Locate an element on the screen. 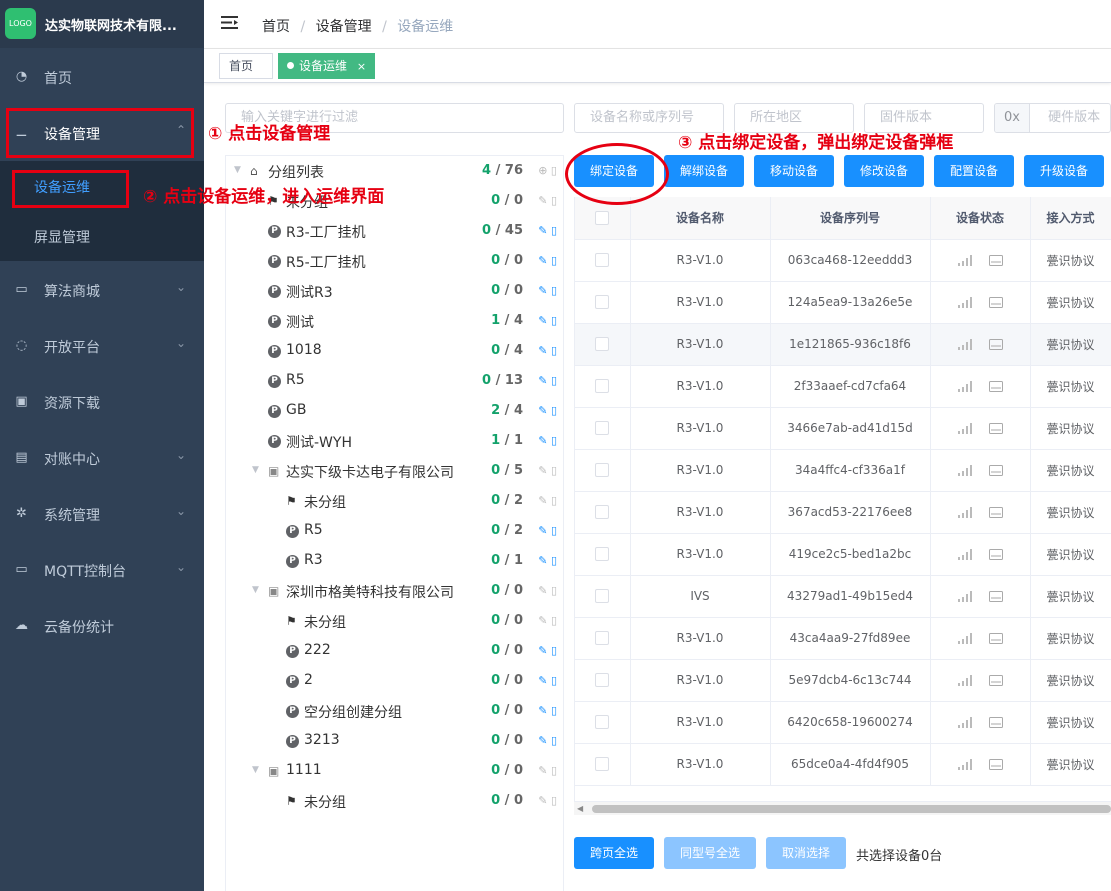  tree-node: P 测试 1 / 4 ✎ ▯ is located at coordinates (395, 321).